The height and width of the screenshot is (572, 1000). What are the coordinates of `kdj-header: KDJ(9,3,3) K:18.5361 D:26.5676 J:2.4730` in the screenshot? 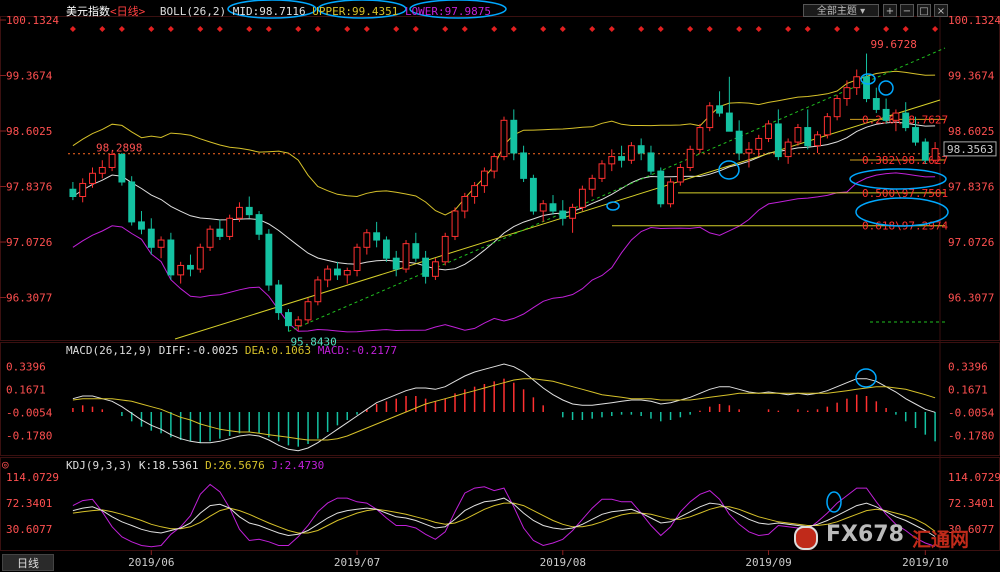 It's located at (195, 465).